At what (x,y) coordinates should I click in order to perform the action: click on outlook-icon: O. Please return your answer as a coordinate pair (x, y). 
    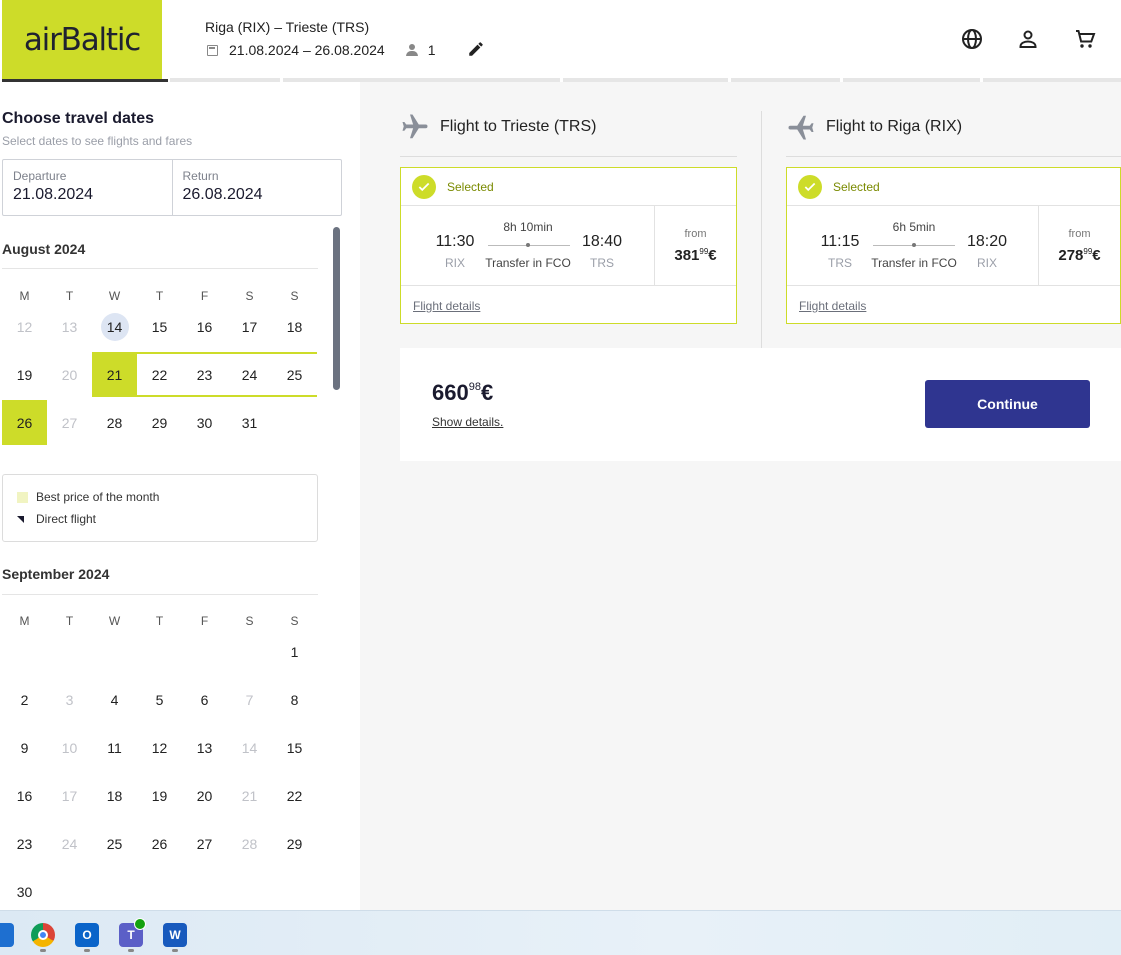
    Looking at the image, I should click on (87, 935).